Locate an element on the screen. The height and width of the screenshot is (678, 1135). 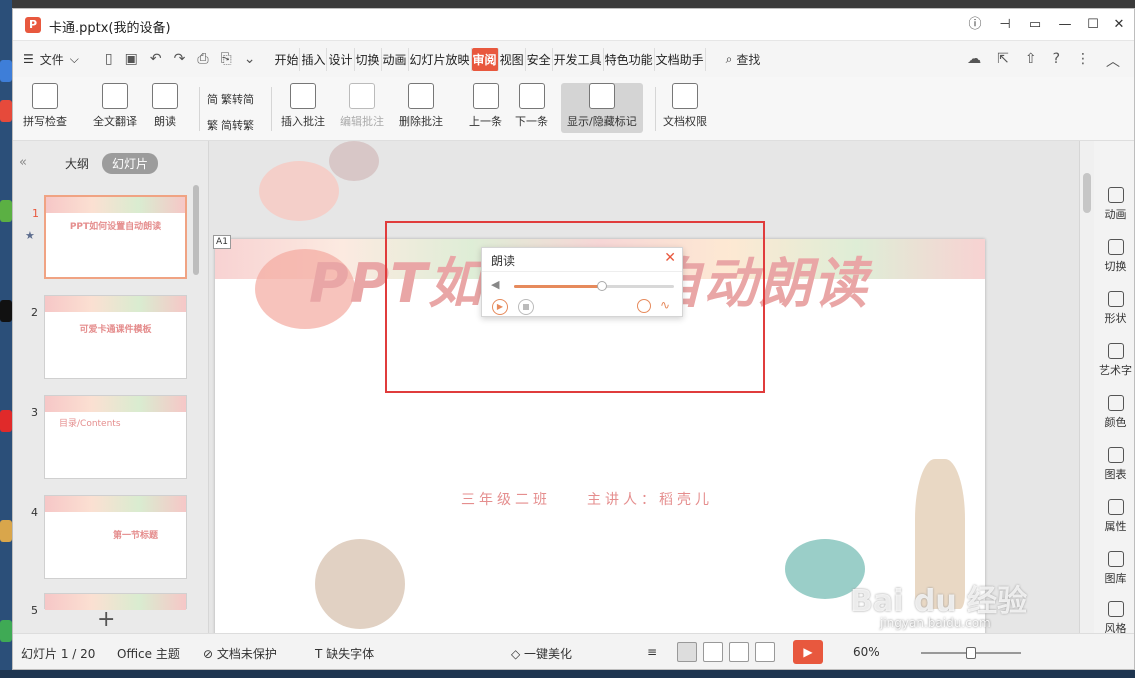
collab-icon: ⇧ is located at coordinates (1031, 61).